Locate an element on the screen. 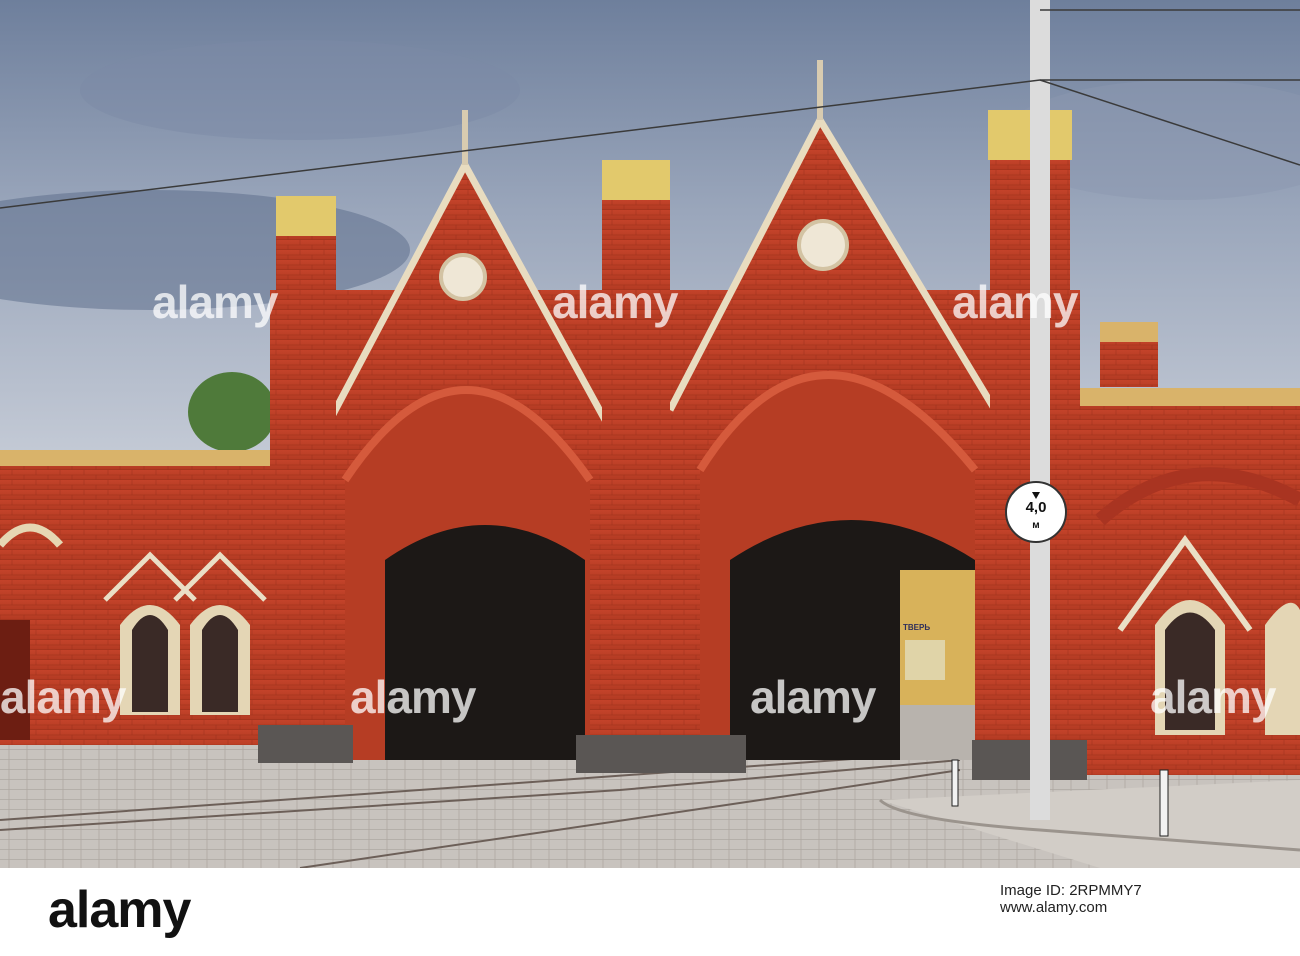  height-limit-sign: 4,0 м is located at coordinates (1036, 512).